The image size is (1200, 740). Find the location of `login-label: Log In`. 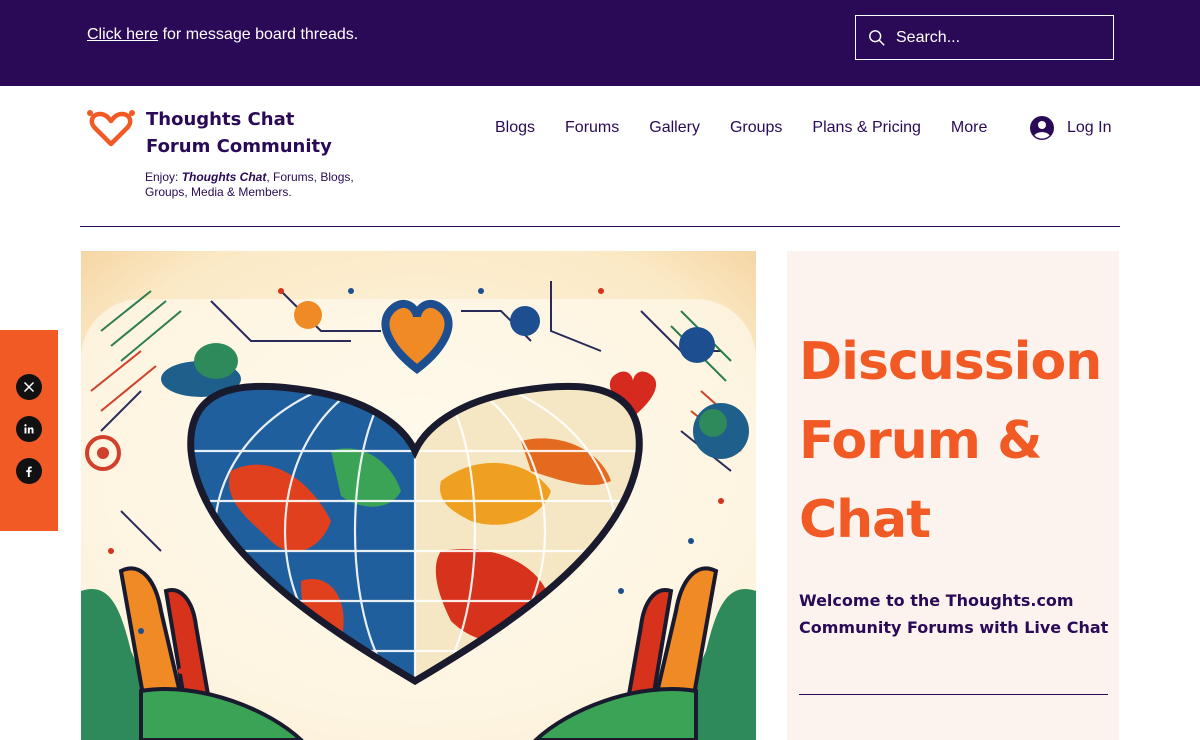

login-label: Log In is located at coordinates (1089, 127).